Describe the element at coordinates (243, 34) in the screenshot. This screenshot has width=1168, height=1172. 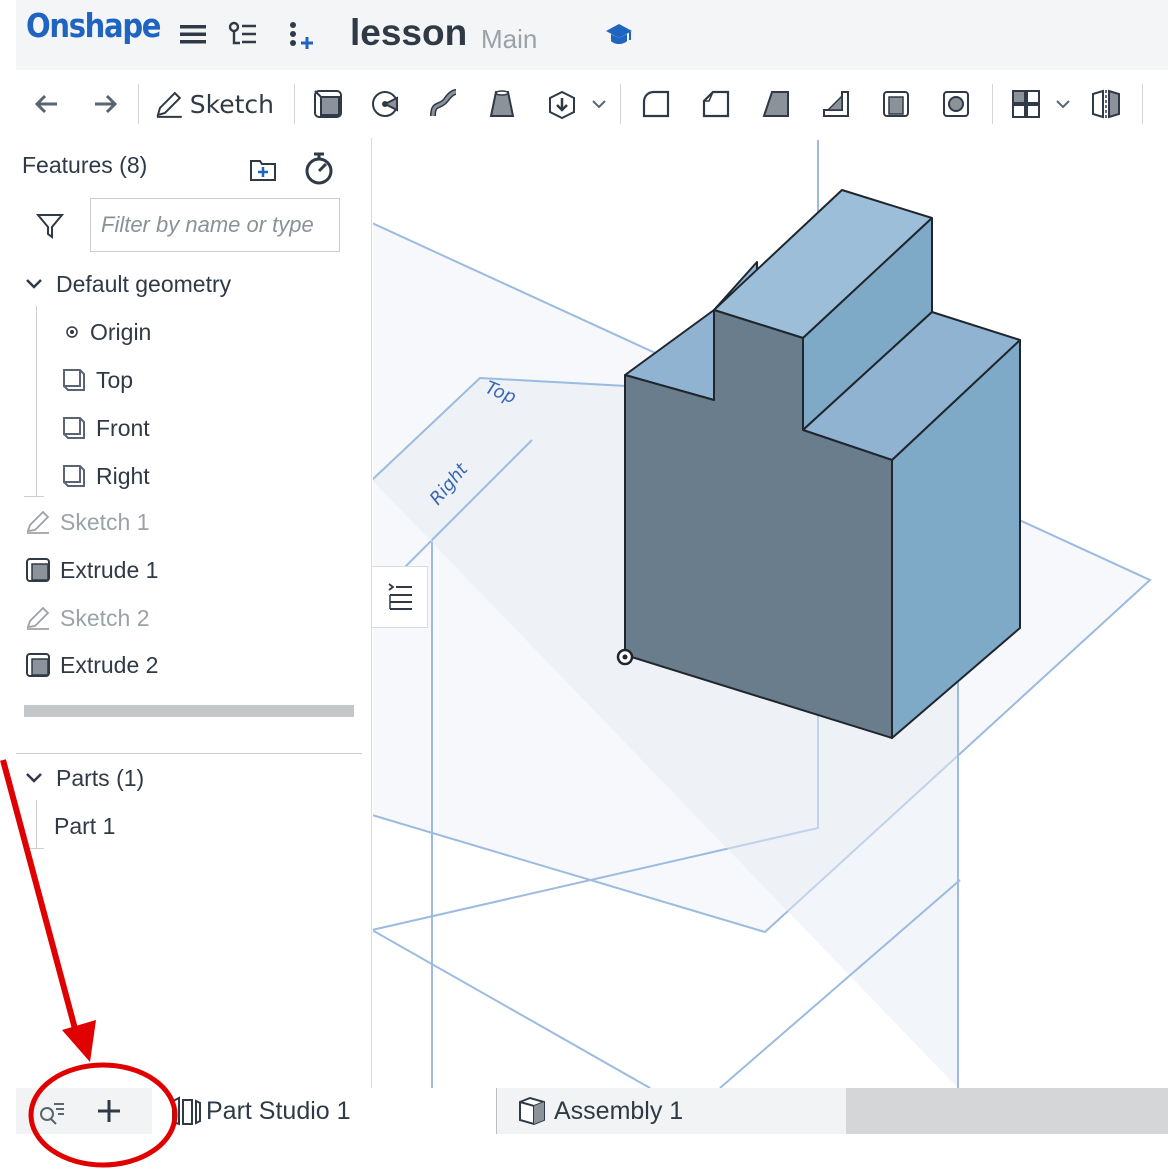
I see `feature-list-icon` at that location.